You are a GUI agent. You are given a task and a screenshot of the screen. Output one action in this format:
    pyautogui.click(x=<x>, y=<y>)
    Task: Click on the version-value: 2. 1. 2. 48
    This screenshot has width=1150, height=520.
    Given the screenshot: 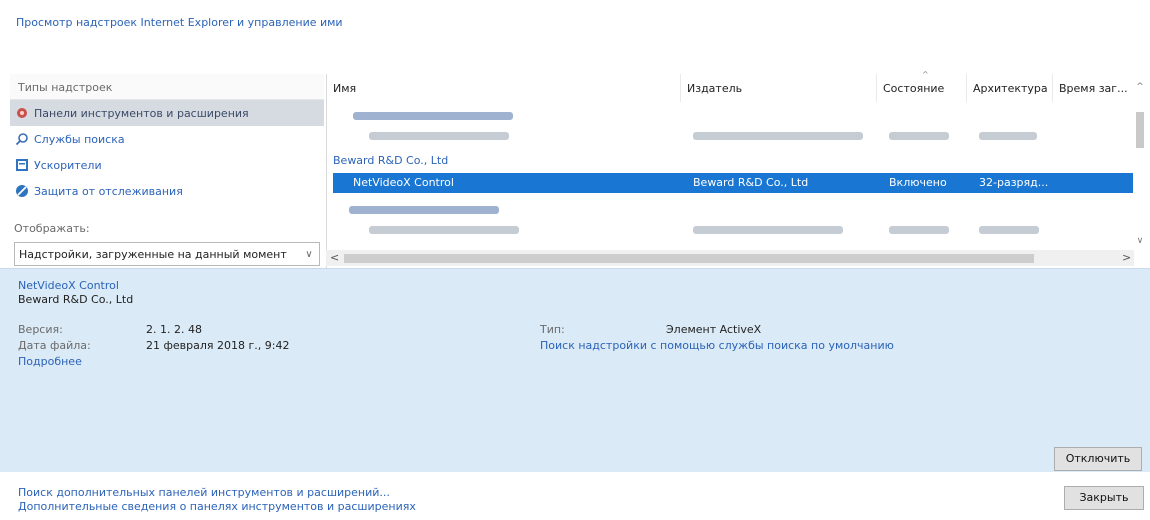 What is the action you would take?
    pyautogui.click(x=174, y=329)
    